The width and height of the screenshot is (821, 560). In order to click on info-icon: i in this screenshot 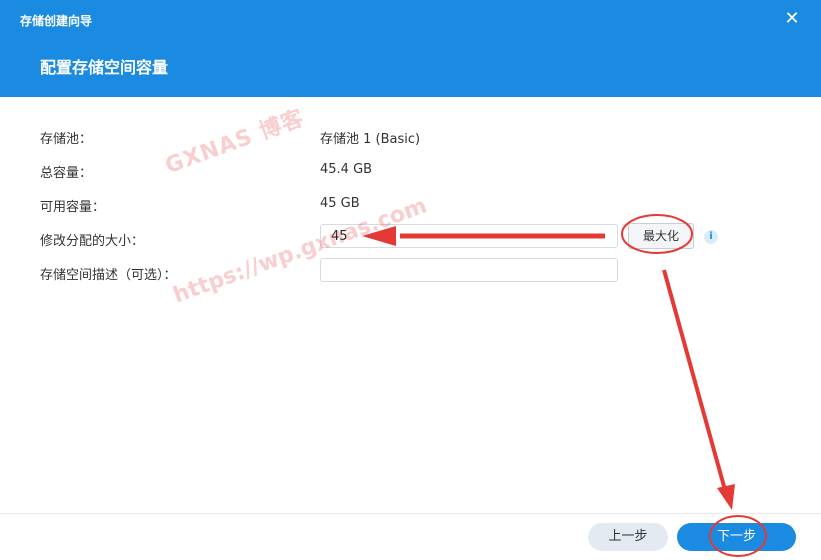, I will do `click(711, 237)`.